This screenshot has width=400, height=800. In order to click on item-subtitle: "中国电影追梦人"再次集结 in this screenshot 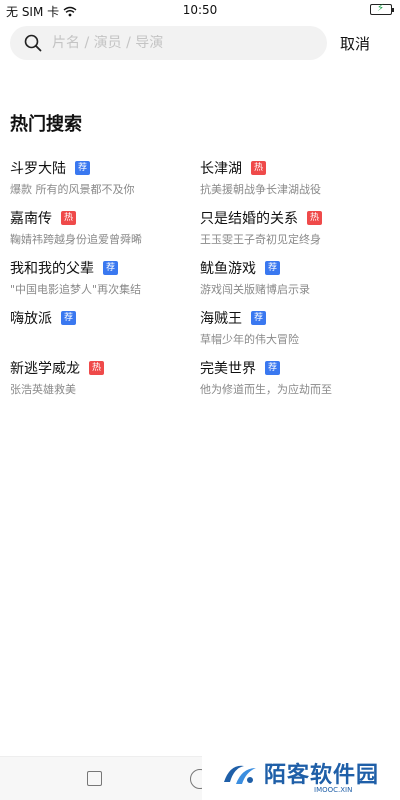, I will do `click(76, 289)`.